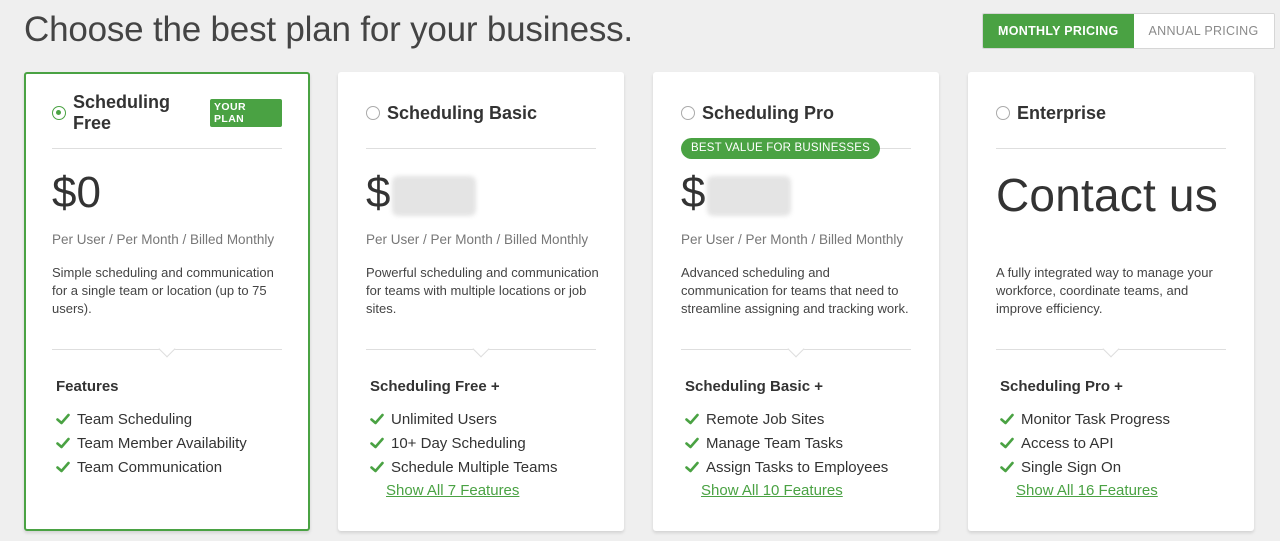 The image size is (1280, 541). Describe the element at coordinates (1067, 443) in the screenshot. I see `feature-label: Access to API` at that location.